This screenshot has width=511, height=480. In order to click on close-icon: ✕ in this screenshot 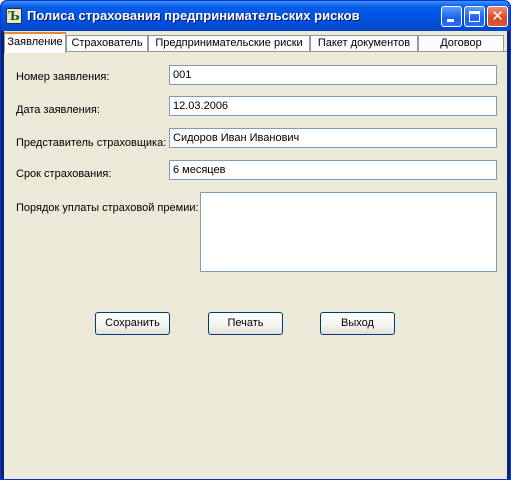, I will do `click(497, 16)`.